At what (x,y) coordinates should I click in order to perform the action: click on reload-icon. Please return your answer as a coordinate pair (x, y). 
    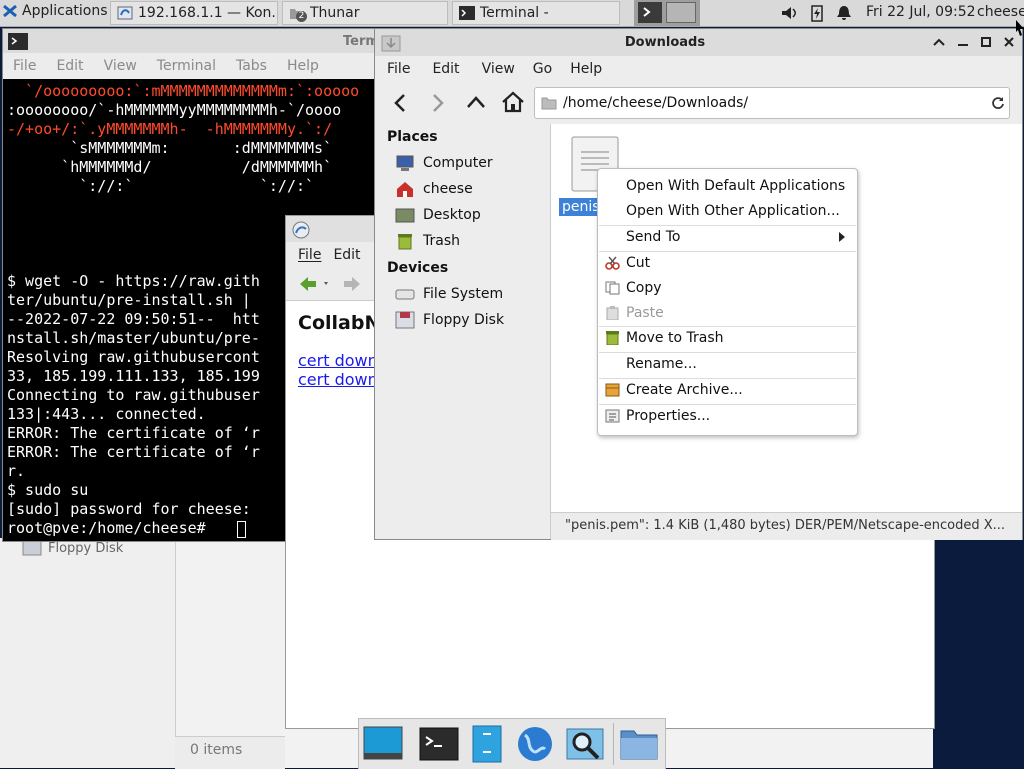
    Looking at the image, I should click on (998, 103).